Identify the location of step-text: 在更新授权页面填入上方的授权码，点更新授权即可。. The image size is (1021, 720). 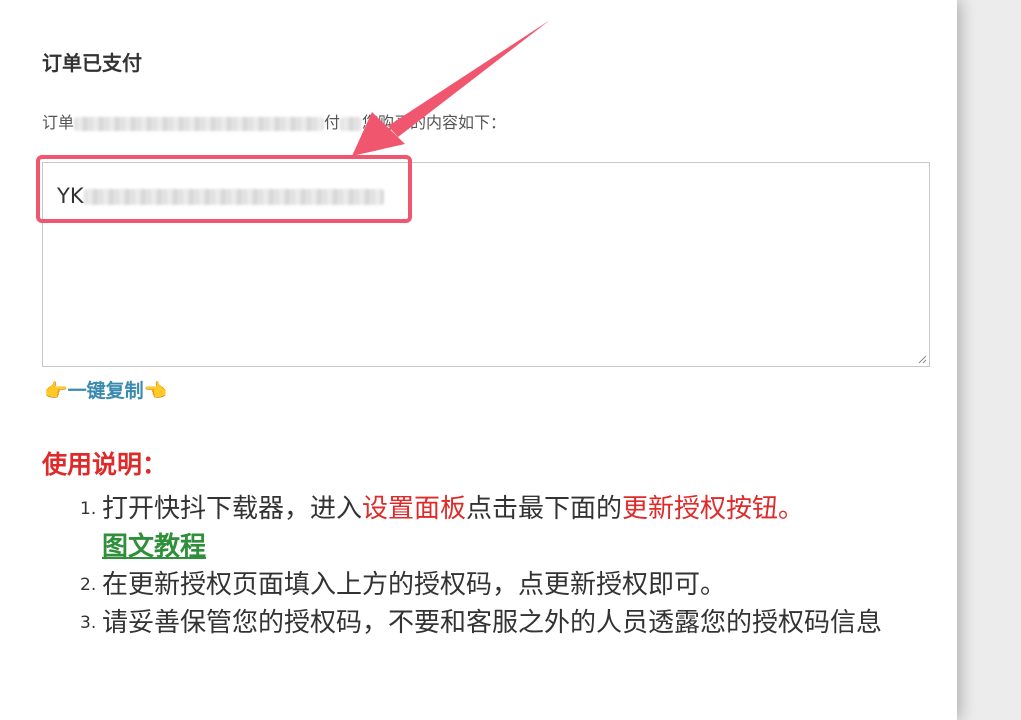
(414, 585).